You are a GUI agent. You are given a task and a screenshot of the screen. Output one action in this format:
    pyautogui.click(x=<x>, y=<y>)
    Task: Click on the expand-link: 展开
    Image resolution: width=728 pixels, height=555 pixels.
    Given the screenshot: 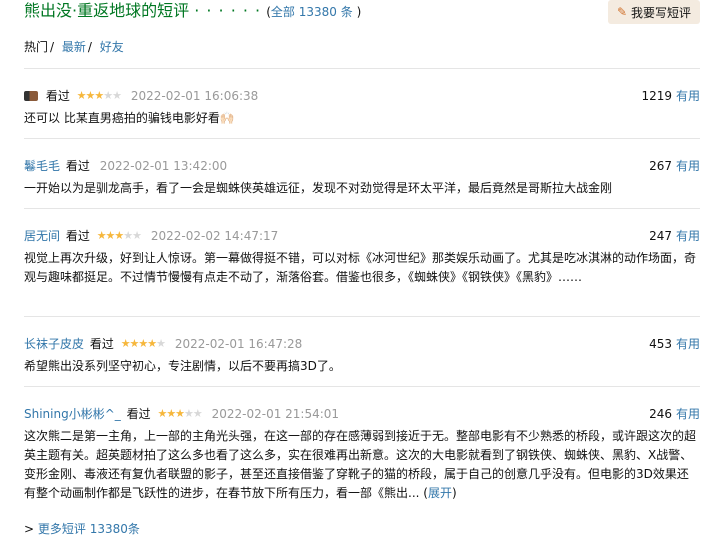 What is the action you would take?
    pyautogui.click(x=440, y=493)
    